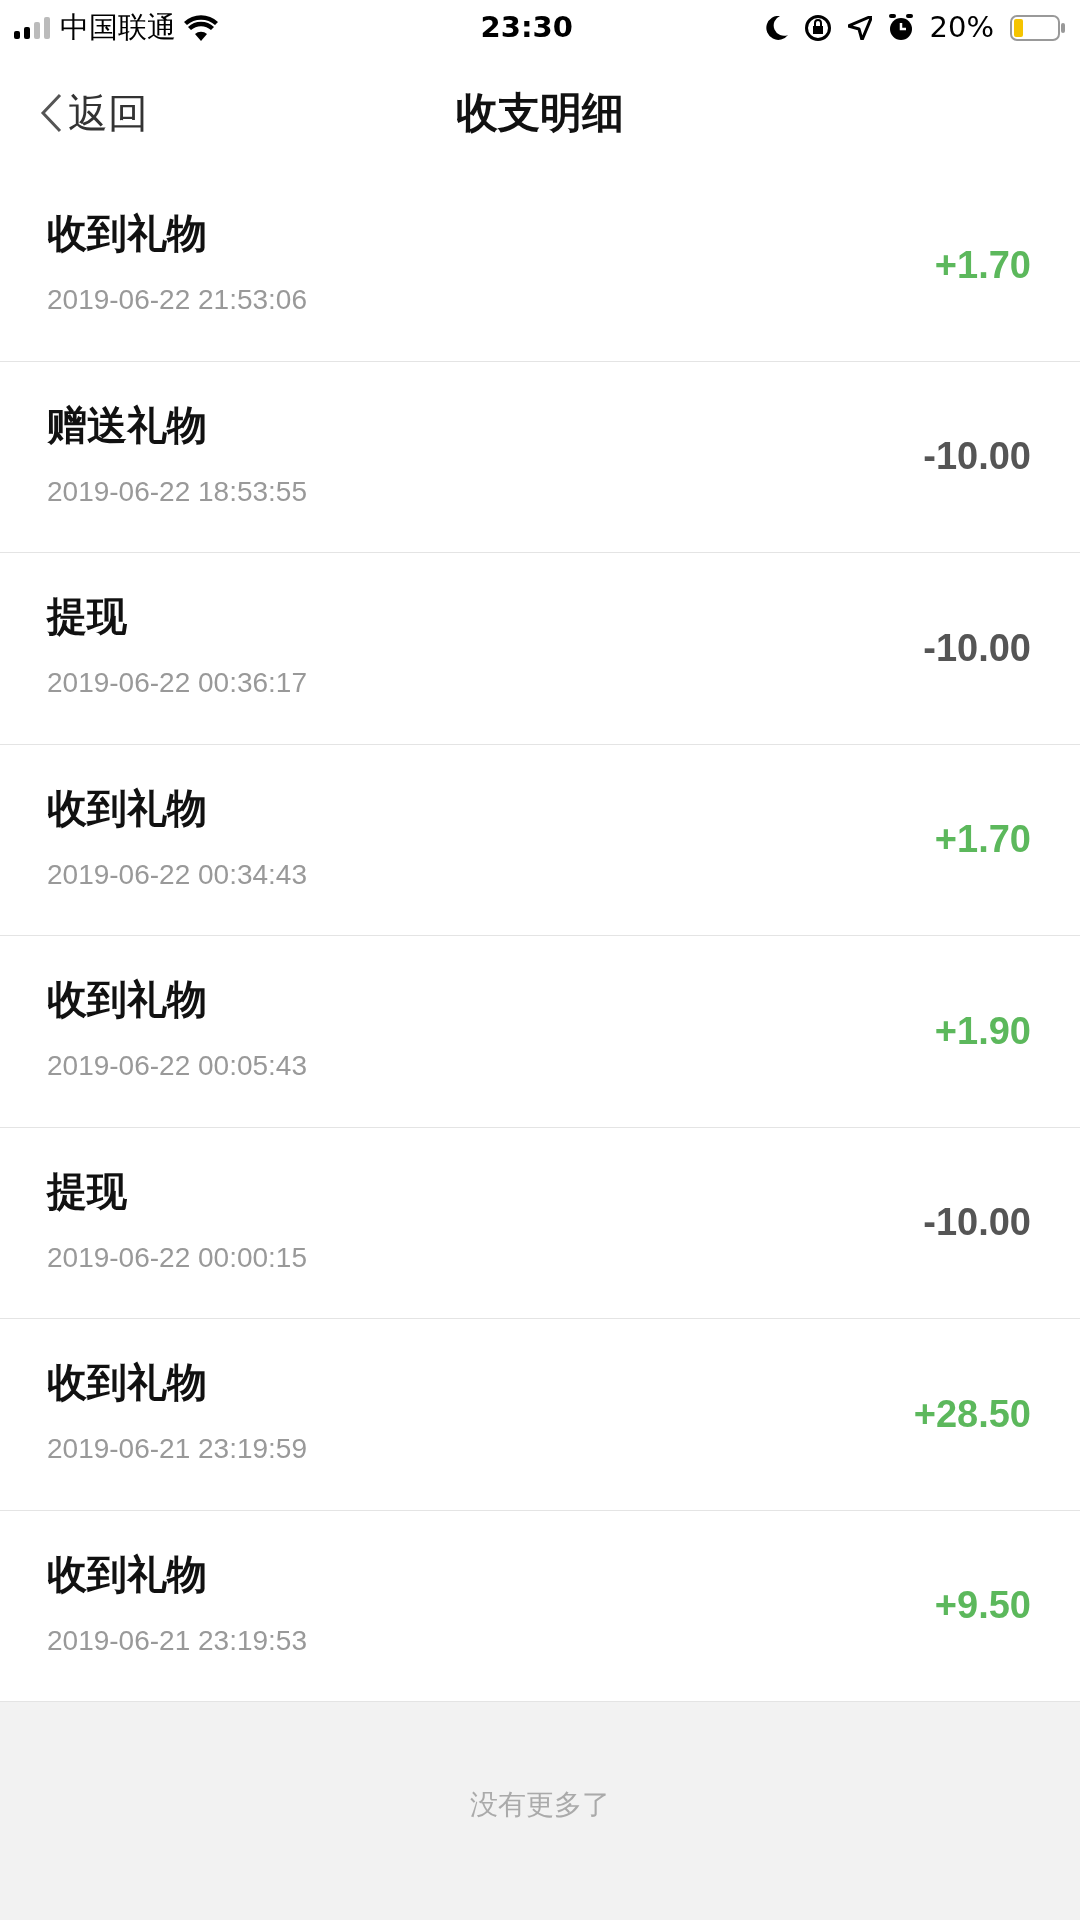 This screenshot has width=1080, height=1920. What do you see at coordinates (94, 112) in the screenshot?
I see `back-button: 返回` at bounding box center [94, 112].